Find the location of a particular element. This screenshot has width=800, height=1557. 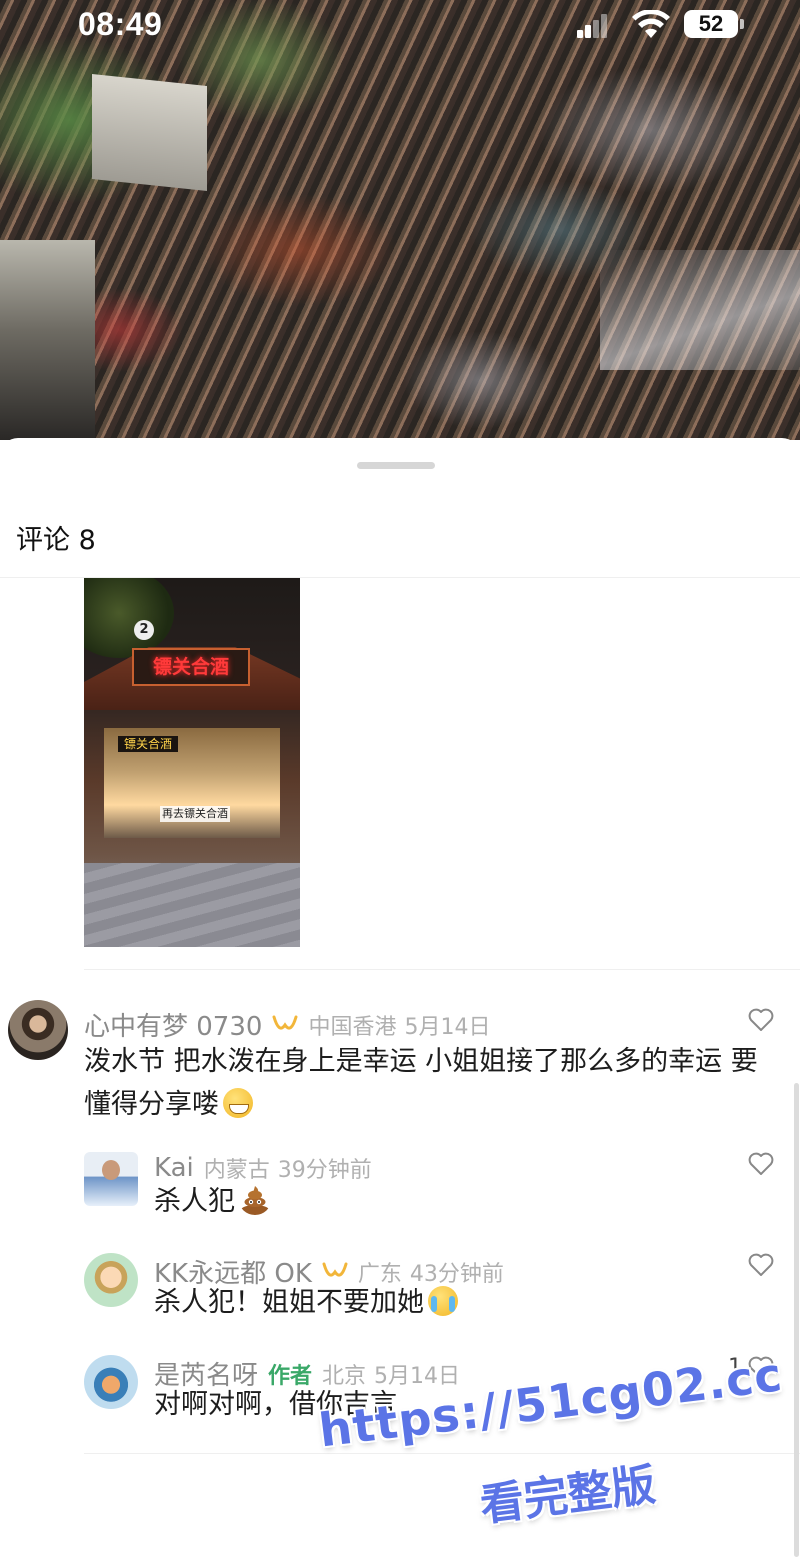

photo-tree is located at coordinates (129, 618).